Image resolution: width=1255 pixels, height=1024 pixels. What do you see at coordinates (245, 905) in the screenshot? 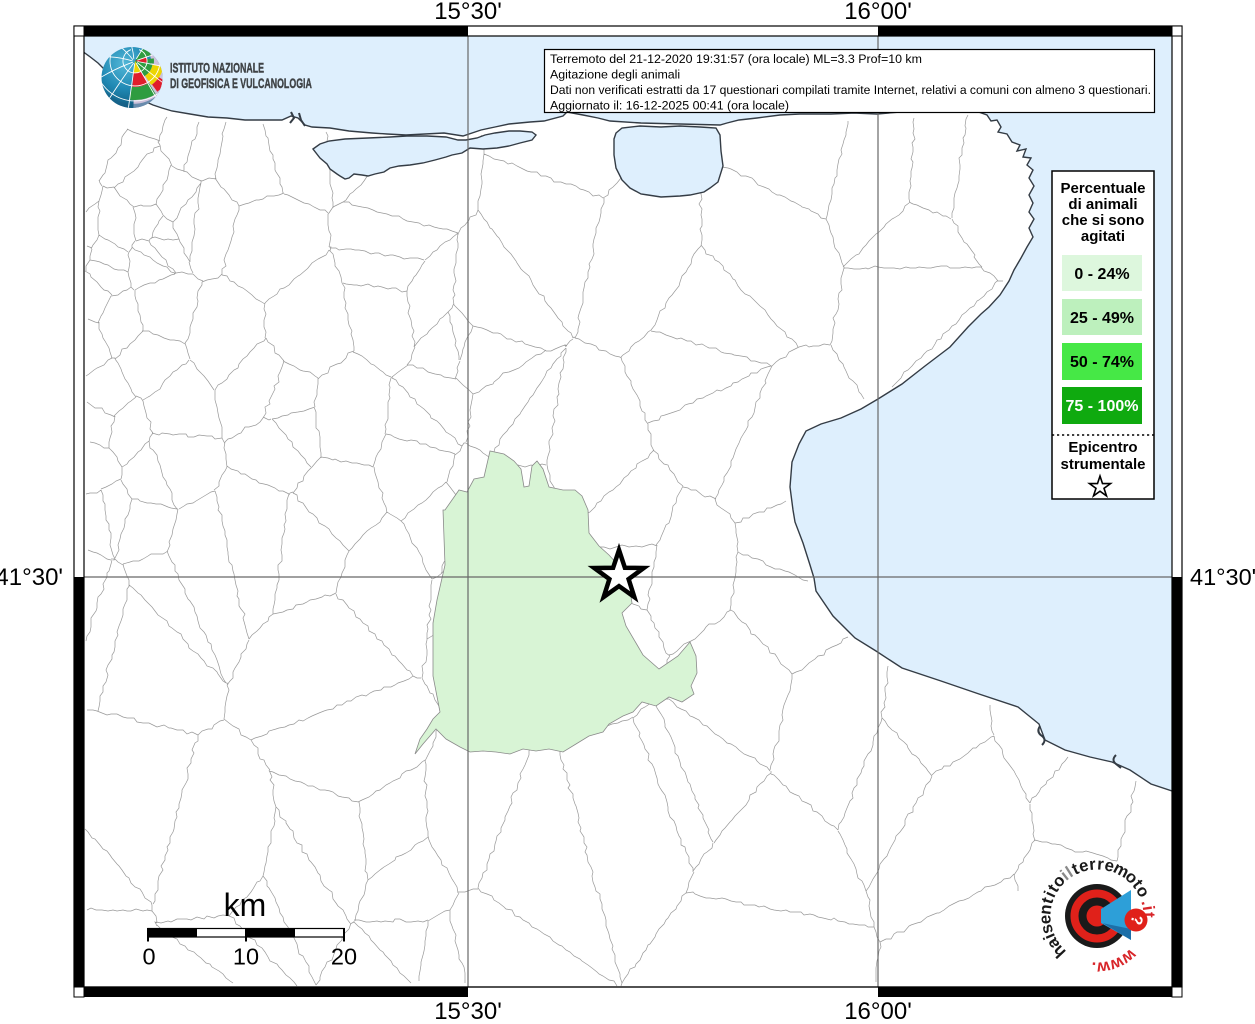
I see `svg-text: km` at bounding box center [245, 905].